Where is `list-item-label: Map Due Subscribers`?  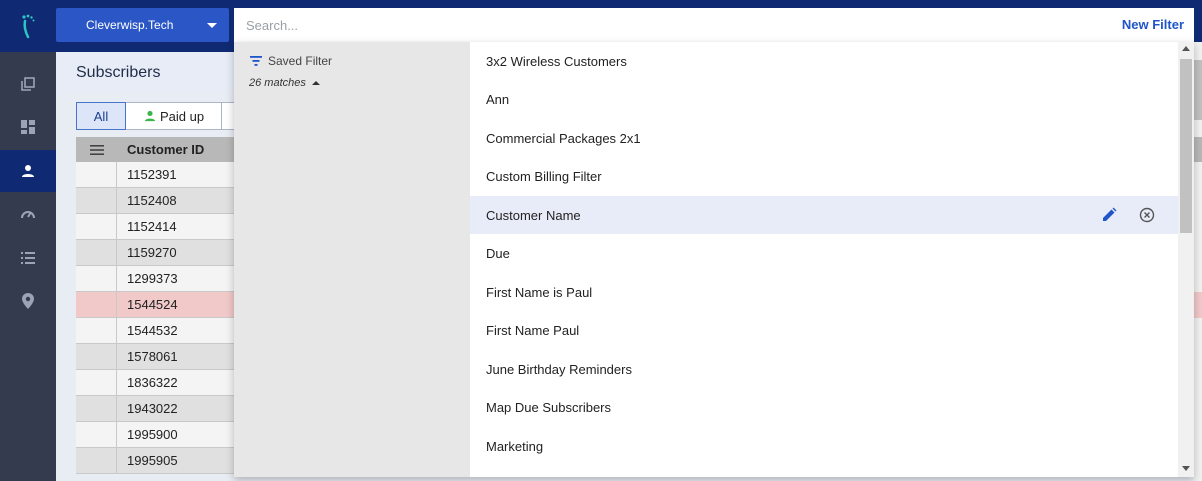
list-item-label: Map Due Subscribers is located at coordinates (548, 407).